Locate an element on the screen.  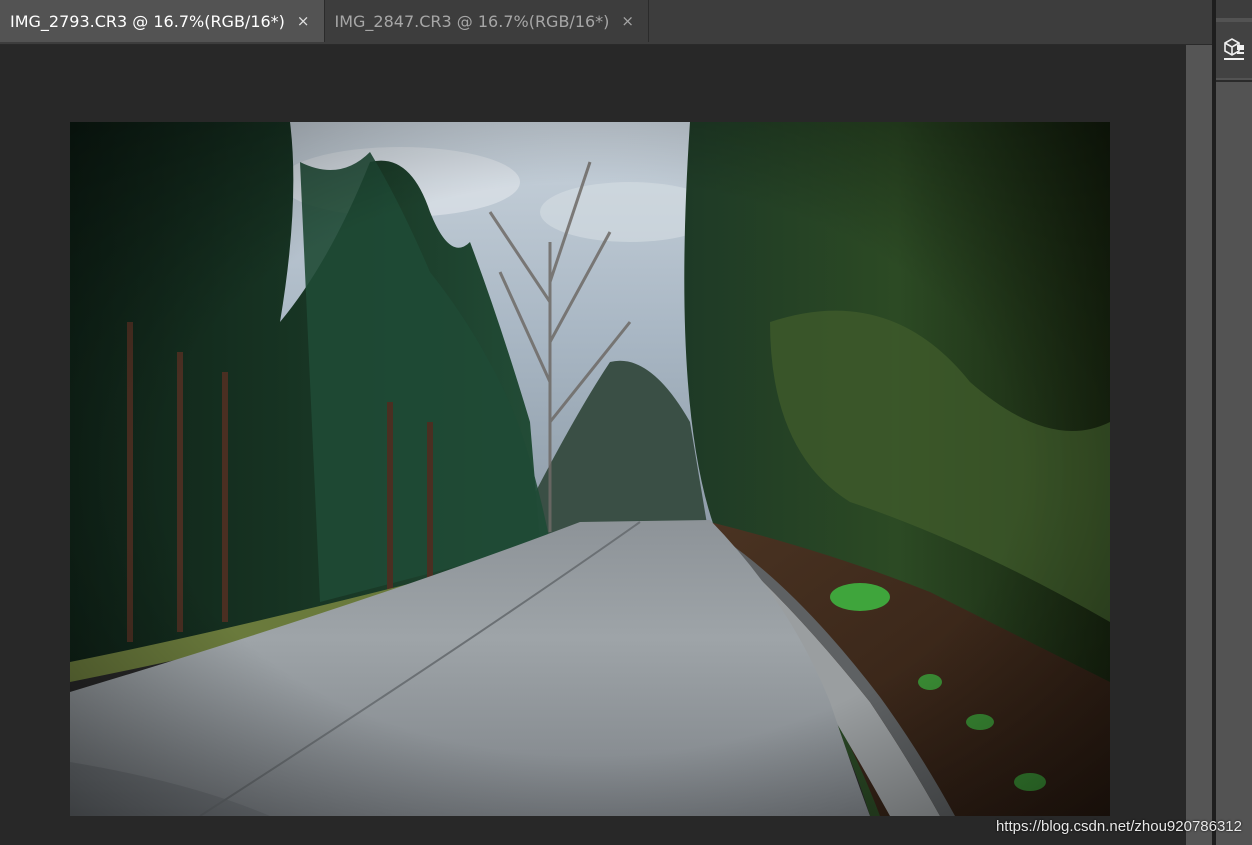
tab-img-2847: IMG_2847.CR3 @ 16.7%(RGB/16*) × is located at coordinates (487, 21).